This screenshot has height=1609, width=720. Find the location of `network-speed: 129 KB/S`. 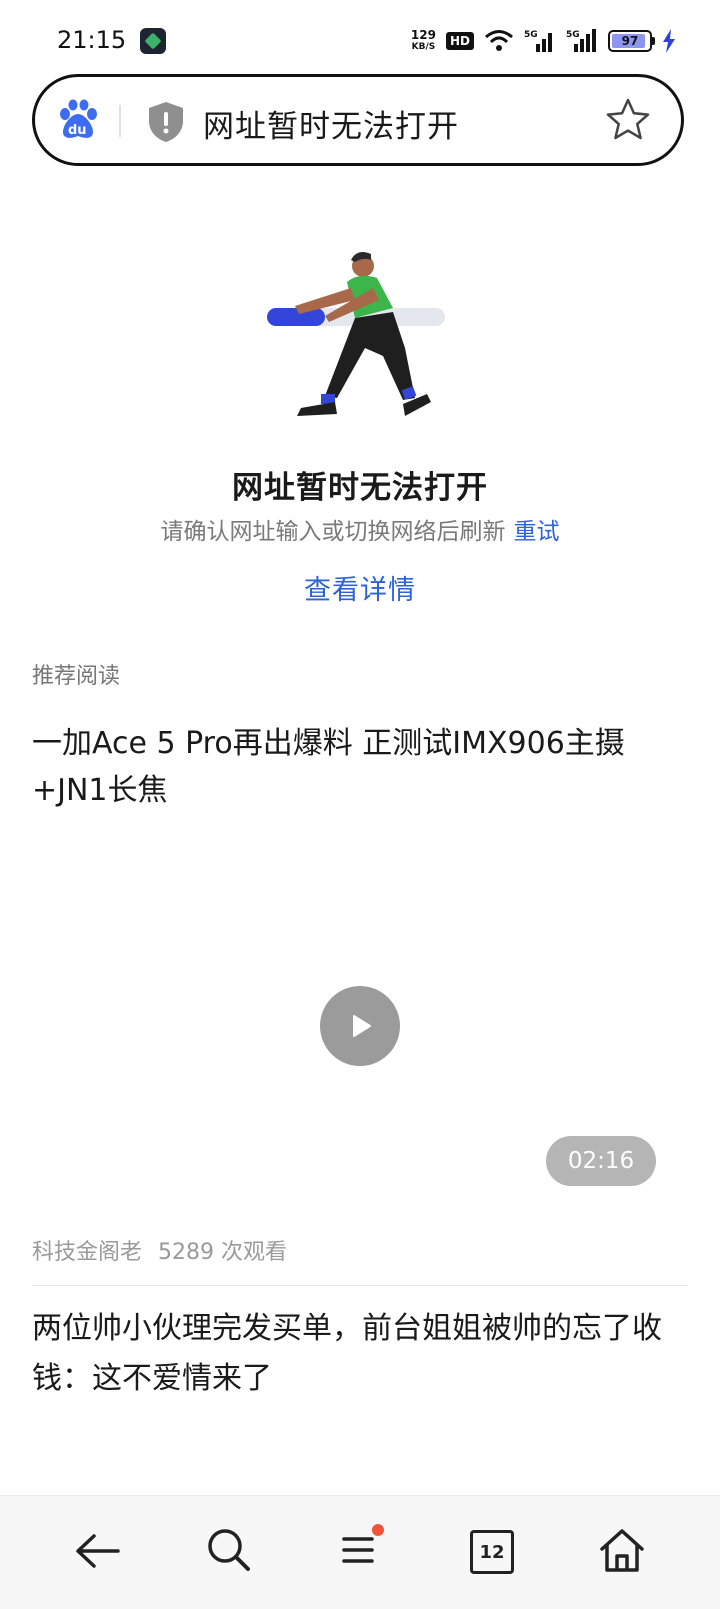

network-speed: 129 KB/S is located at coordinates (423, 41).